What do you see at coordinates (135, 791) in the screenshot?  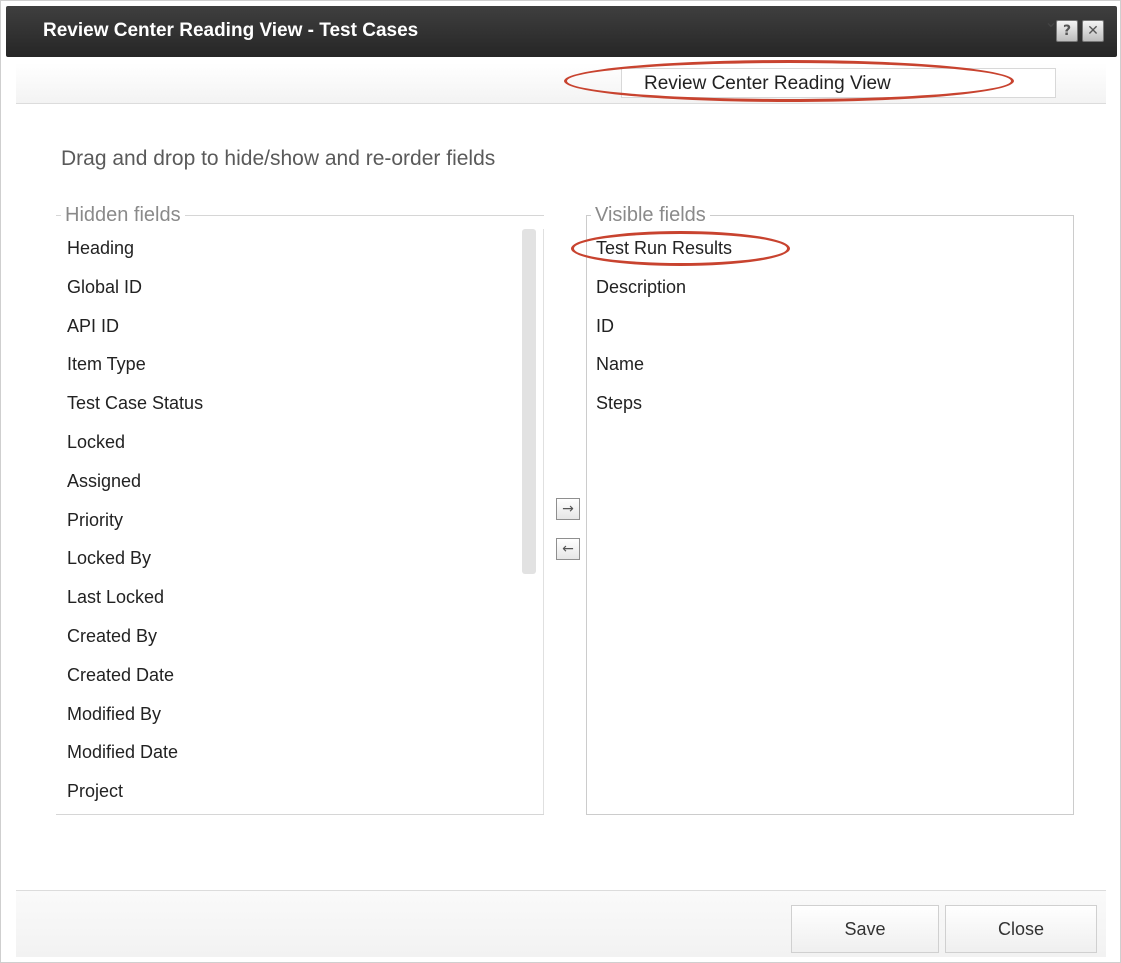 I see `hidden-field-item: Project` at bounding box center [135, 791].